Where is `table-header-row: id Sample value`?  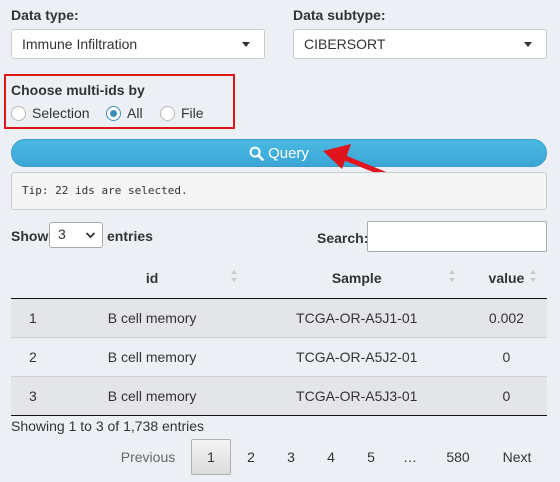 table-header-row: id Sample value is located at coordinates (279, 278).